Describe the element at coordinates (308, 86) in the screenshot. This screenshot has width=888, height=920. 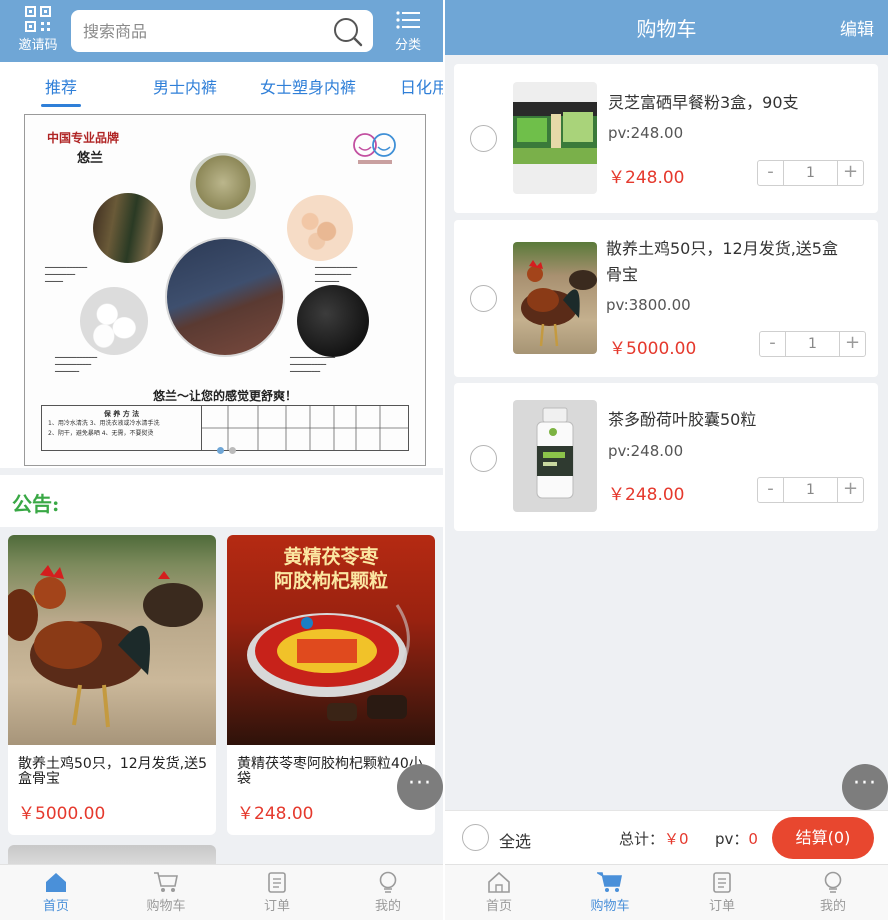
I see `tab-womens-shapewear: 女士塑身内裤` at that location.